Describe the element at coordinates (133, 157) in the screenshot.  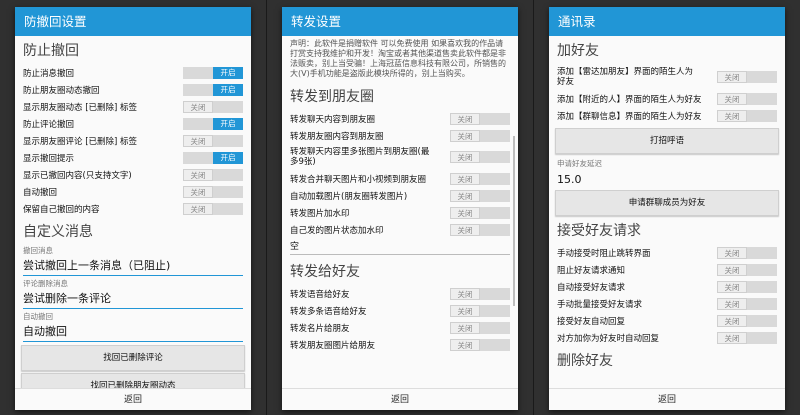
I see `setting-row: 显示撤回提示 开启` at that location.